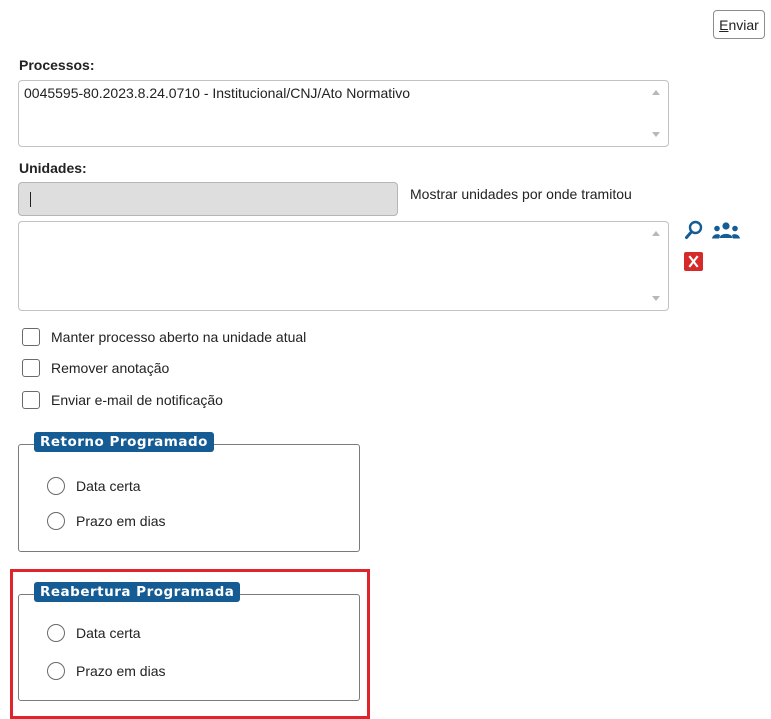 The width and height of the screenshot is (771, 719). I want to click on retorno-programado-group: Data certa Prazo em dias, so click(189, 498).